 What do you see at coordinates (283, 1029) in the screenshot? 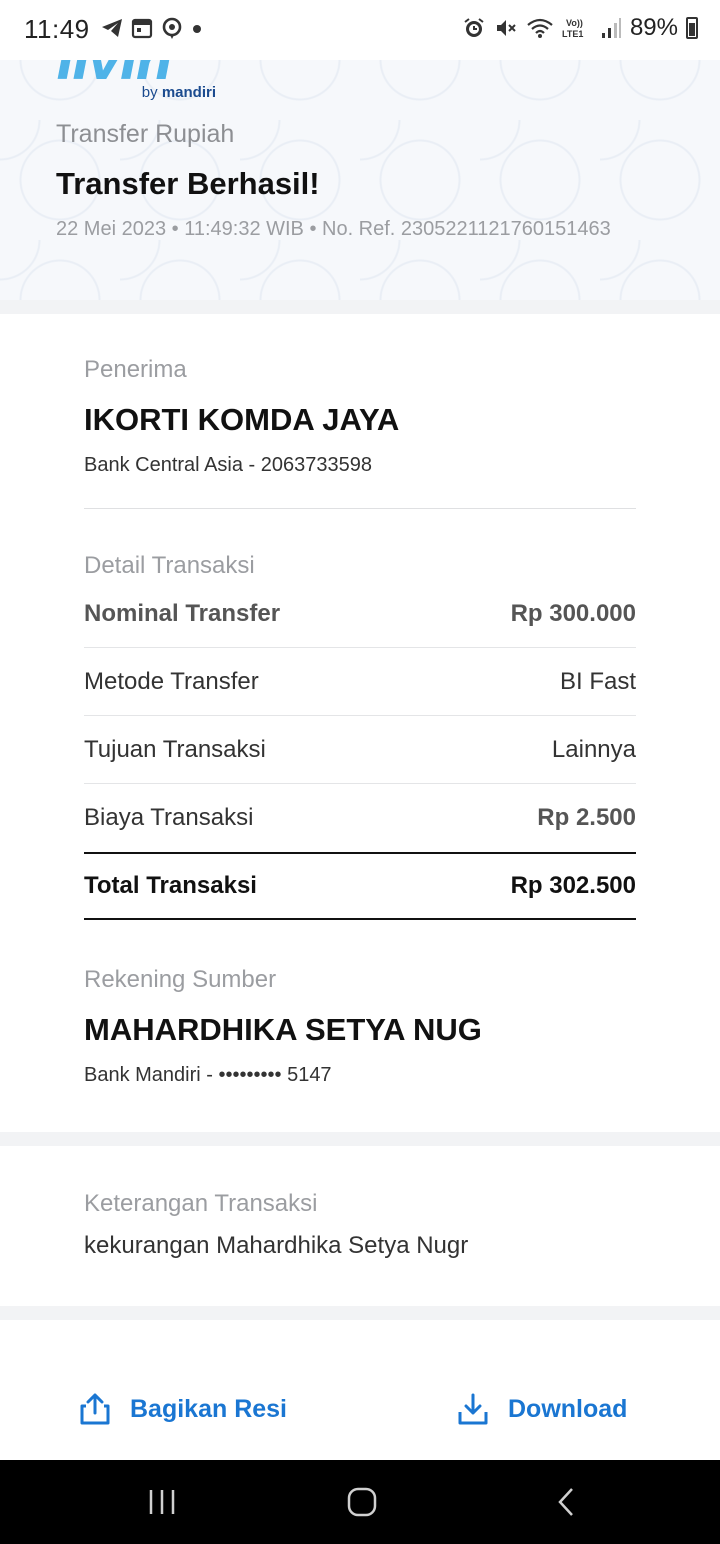
I see `source-name: MAHARDHIKA SETYA NUG` at bounding box center [283, 1029].